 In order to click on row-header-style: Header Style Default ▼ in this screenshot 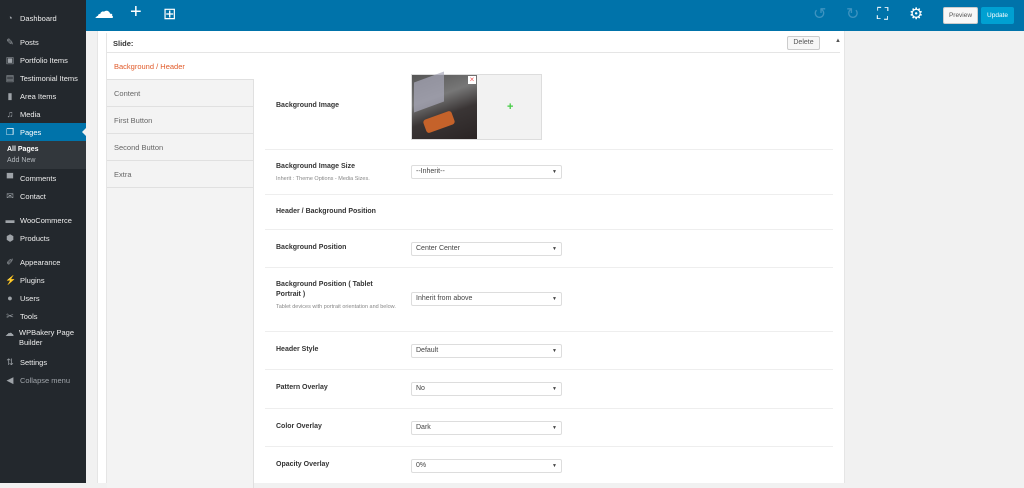, I will do `click(549, 351)`.